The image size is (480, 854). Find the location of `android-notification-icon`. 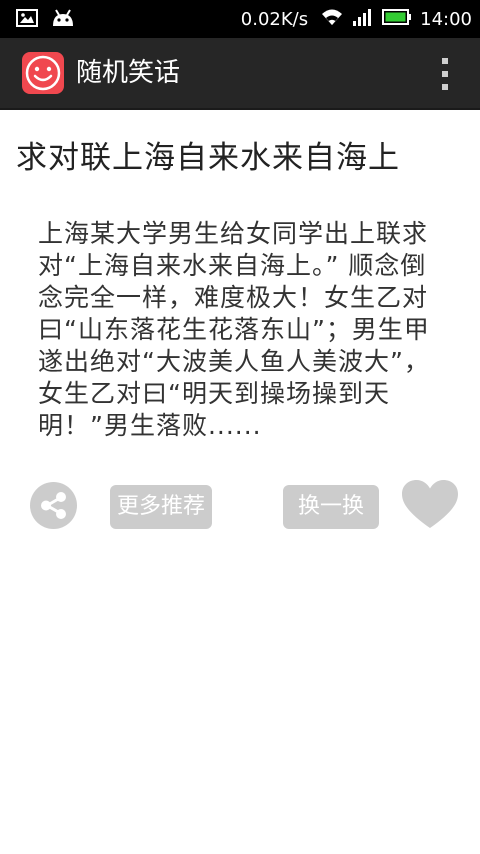

android-notification-icon is located at coordinates (63, 20).